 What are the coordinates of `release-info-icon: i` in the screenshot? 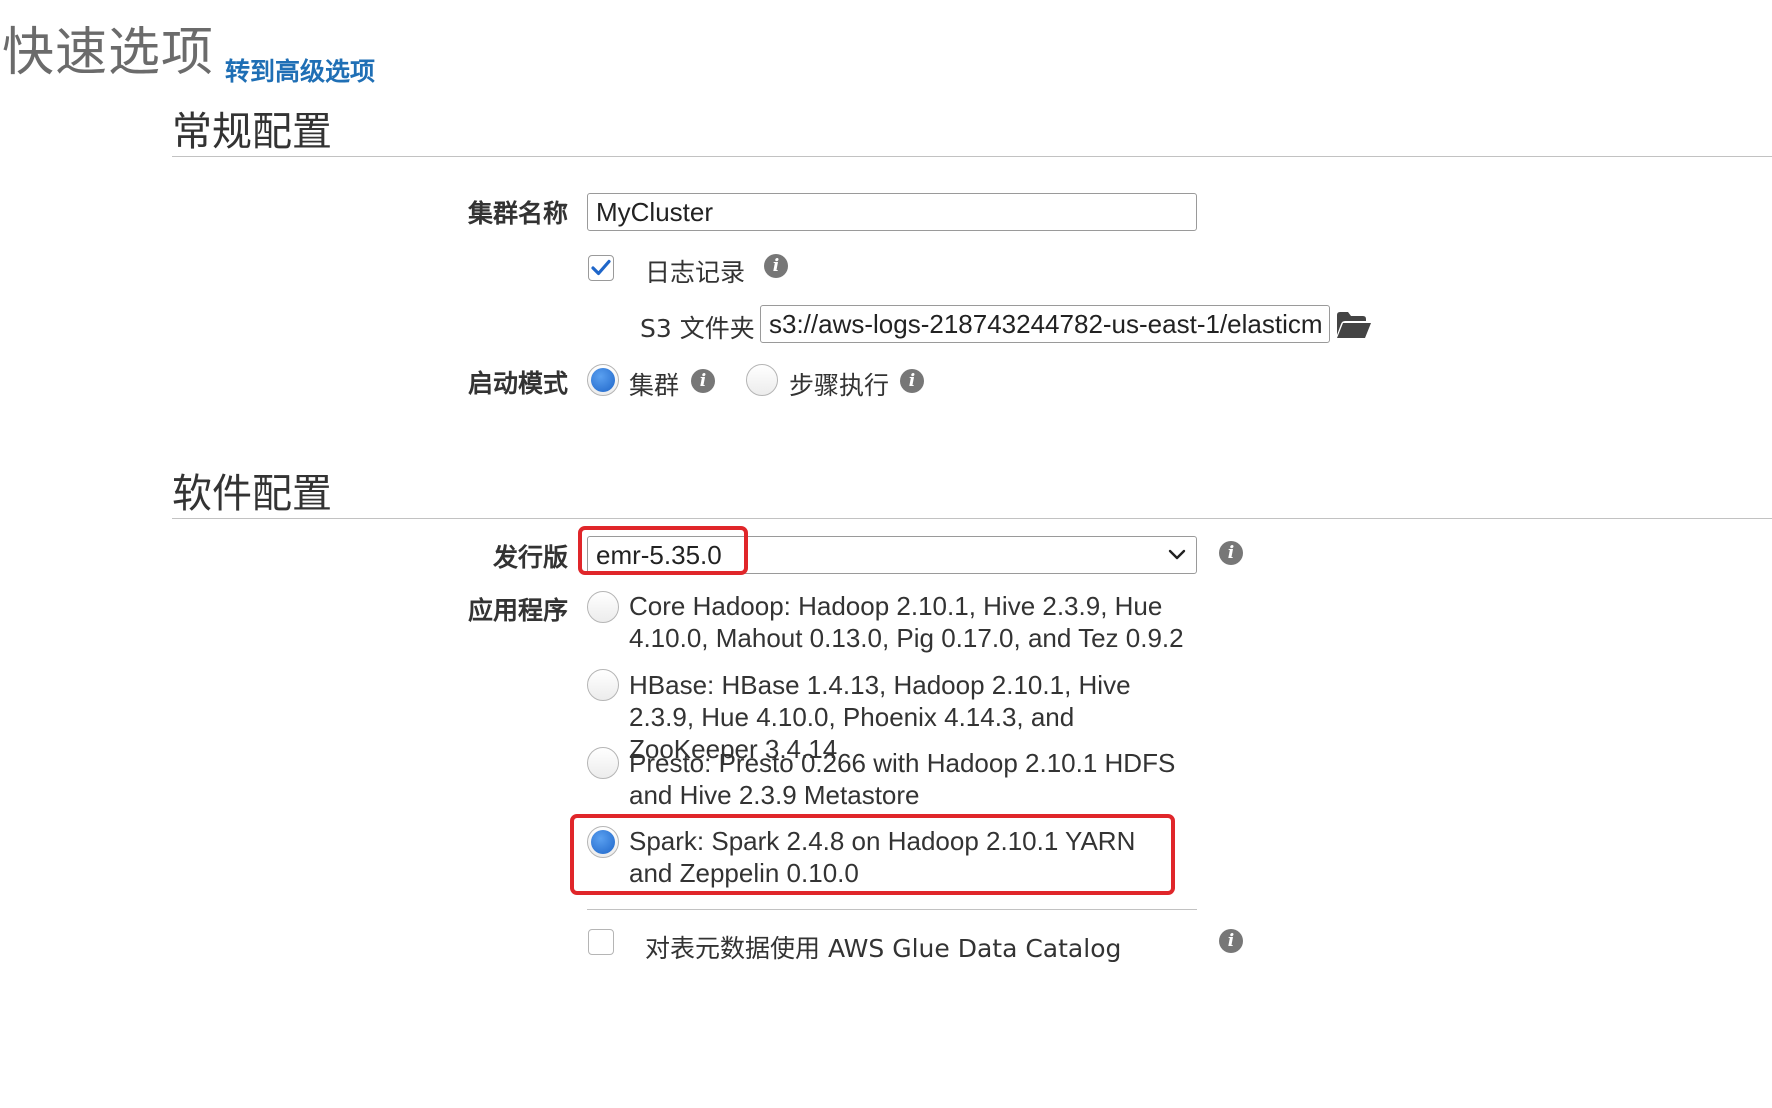 It's located at (1231, 553).